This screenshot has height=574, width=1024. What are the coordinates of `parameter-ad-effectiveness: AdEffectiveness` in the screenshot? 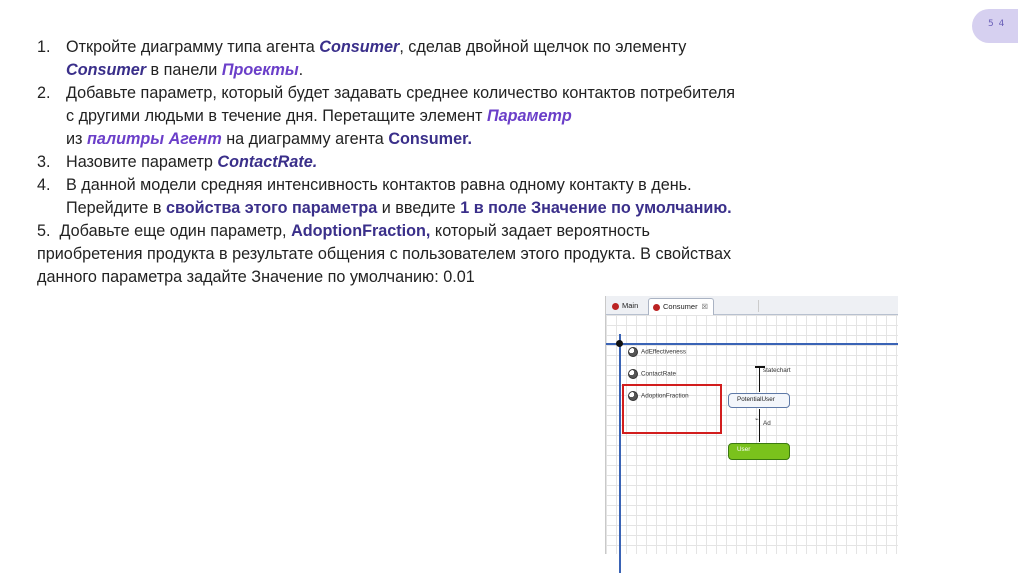 It's located at (657, 352).